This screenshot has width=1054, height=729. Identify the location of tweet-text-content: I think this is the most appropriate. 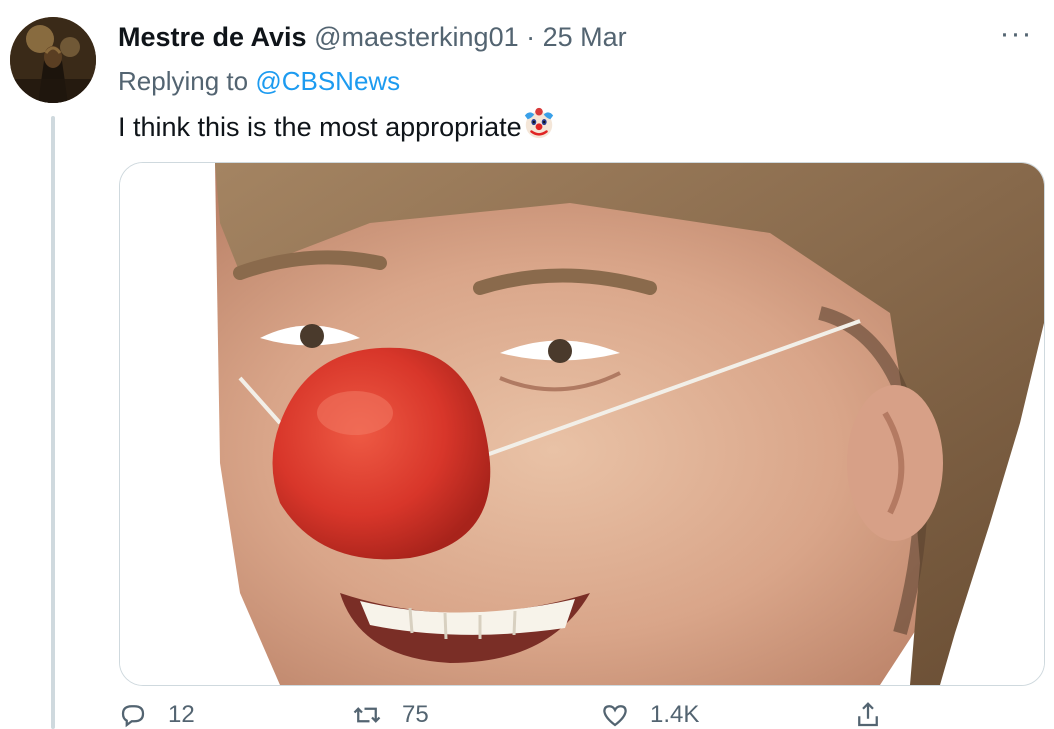
(320, 127).